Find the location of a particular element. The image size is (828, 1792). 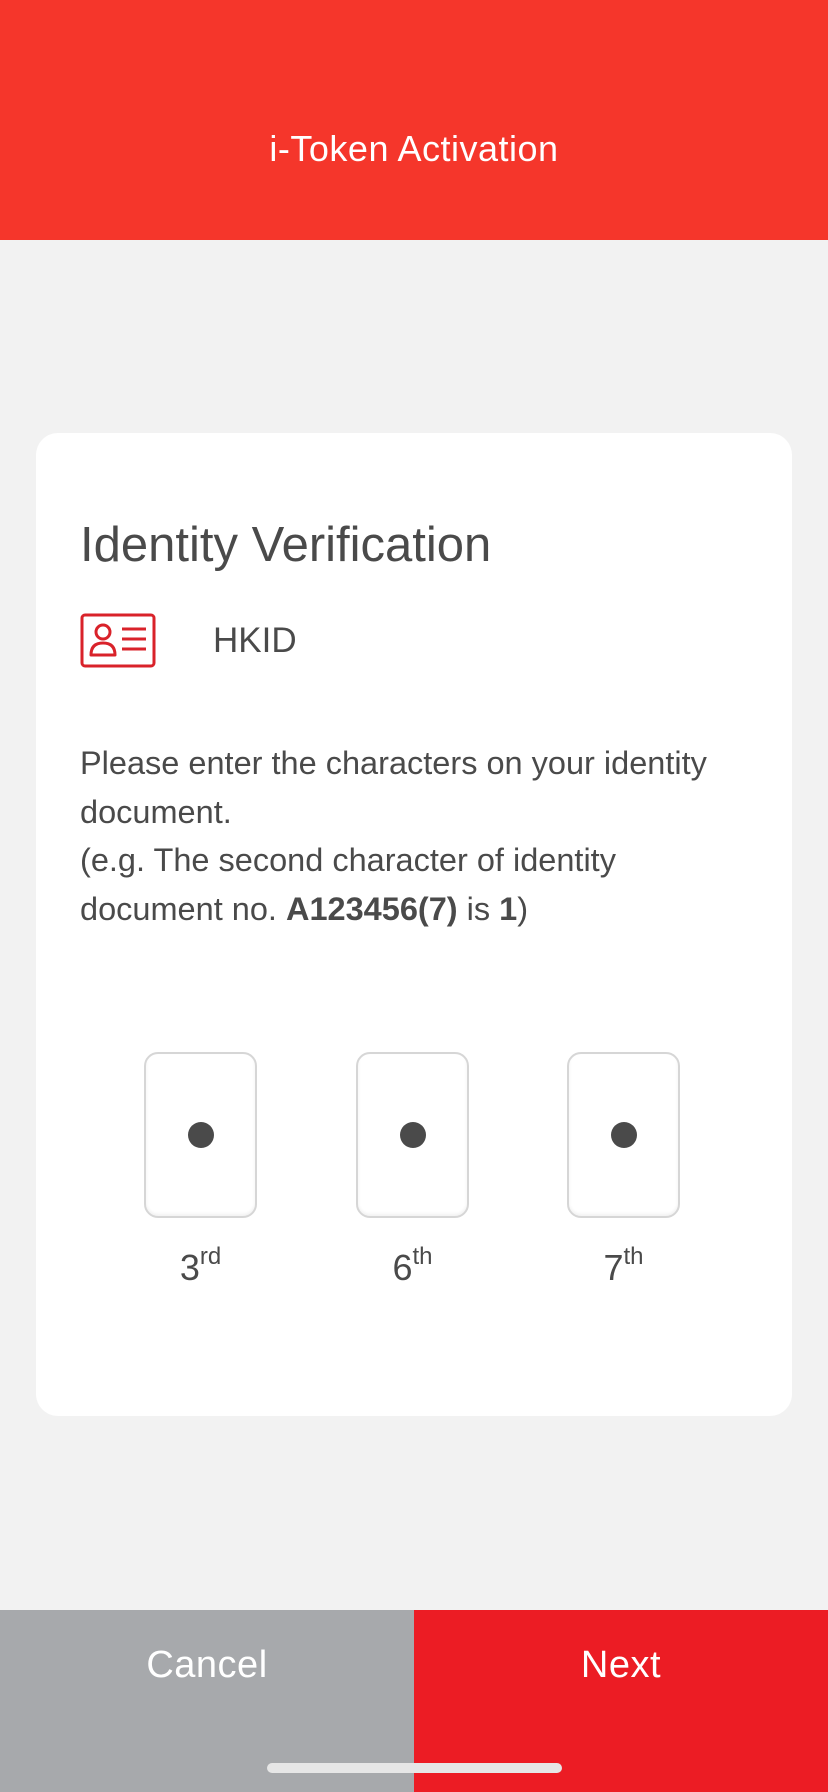

example-suffix: ) is located at coordinates (523, 908).